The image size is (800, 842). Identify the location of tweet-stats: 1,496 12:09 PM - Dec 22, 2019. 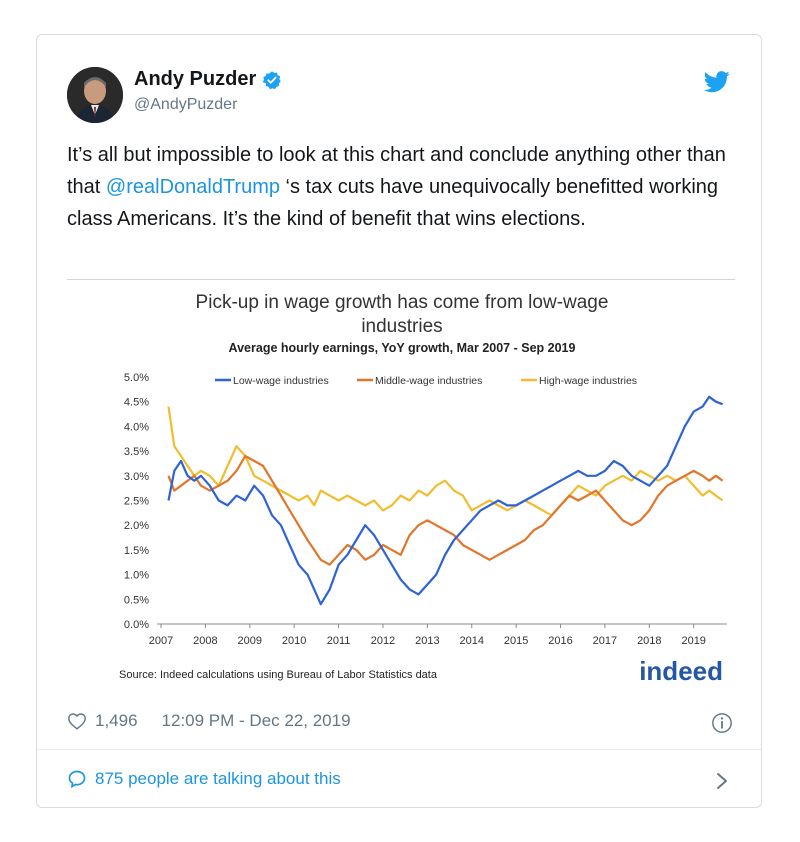
(209, 721).